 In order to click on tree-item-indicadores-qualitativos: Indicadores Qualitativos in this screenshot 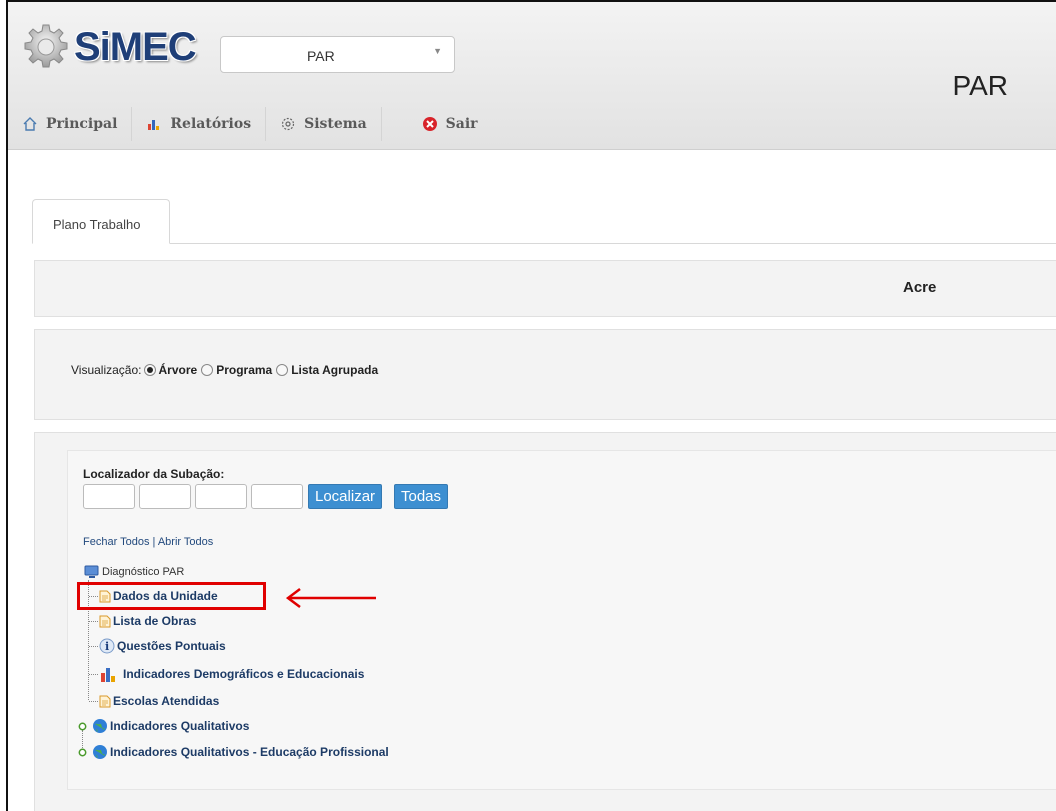, I will do `click(163, 726)`.